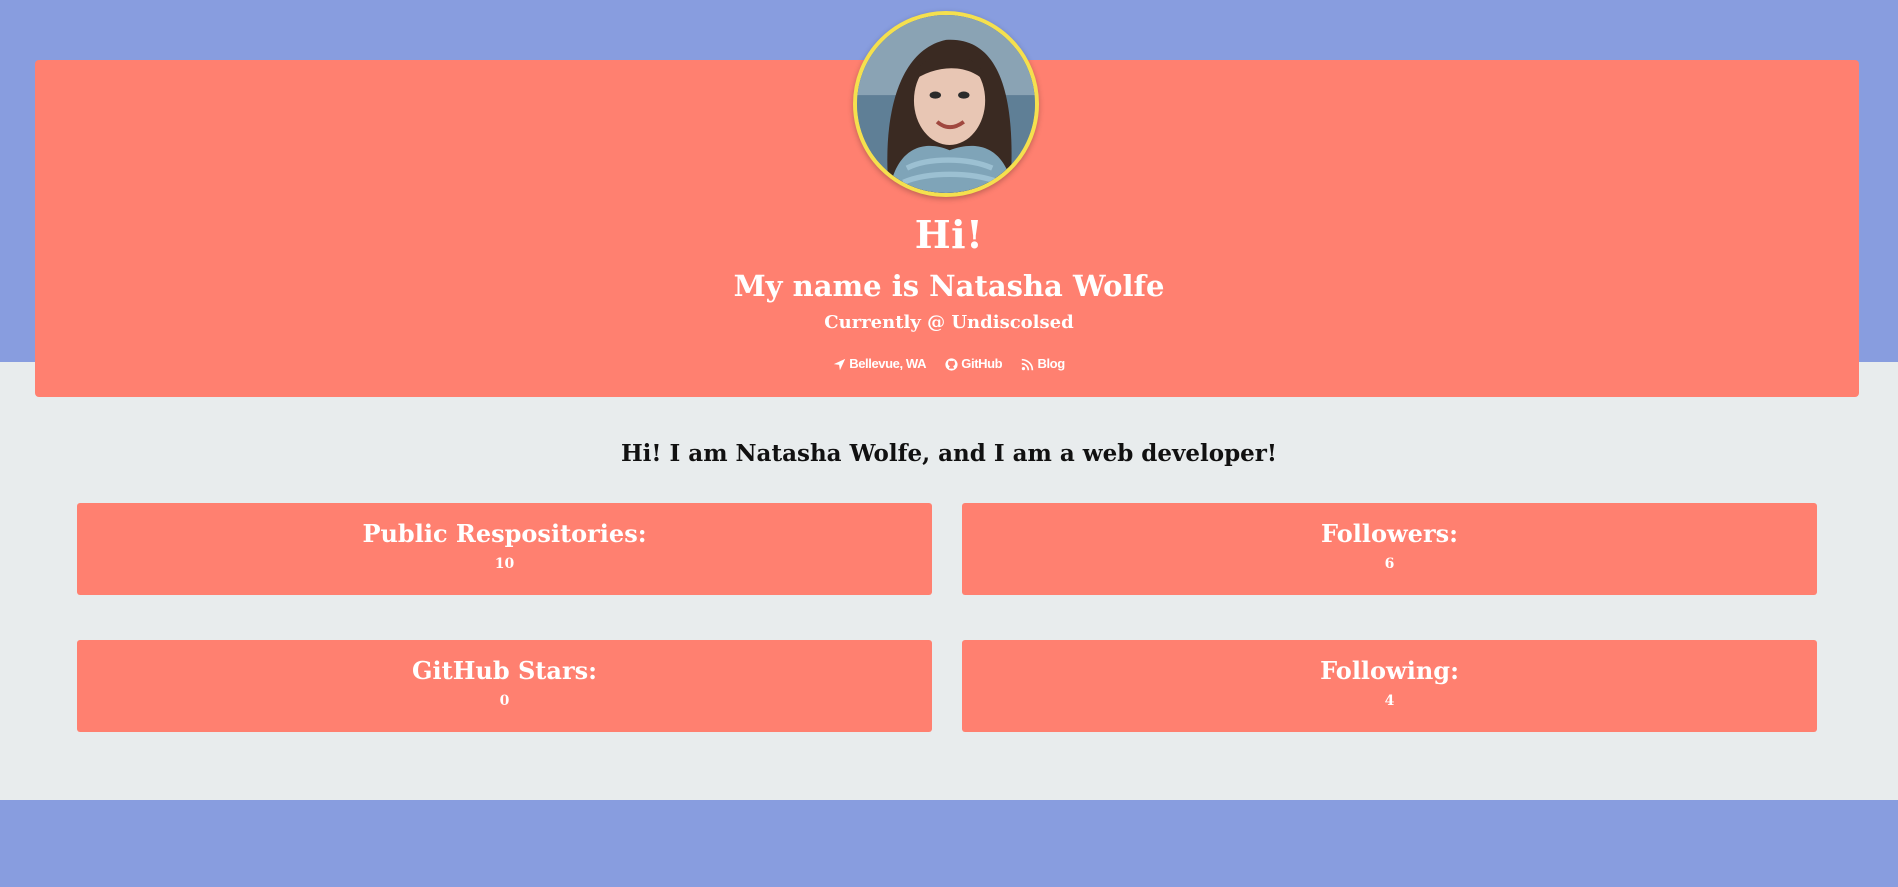 Image resolution: width=1898 pixels, height=887 pixels. I want to click on rss-icon, so click(1027, 364).